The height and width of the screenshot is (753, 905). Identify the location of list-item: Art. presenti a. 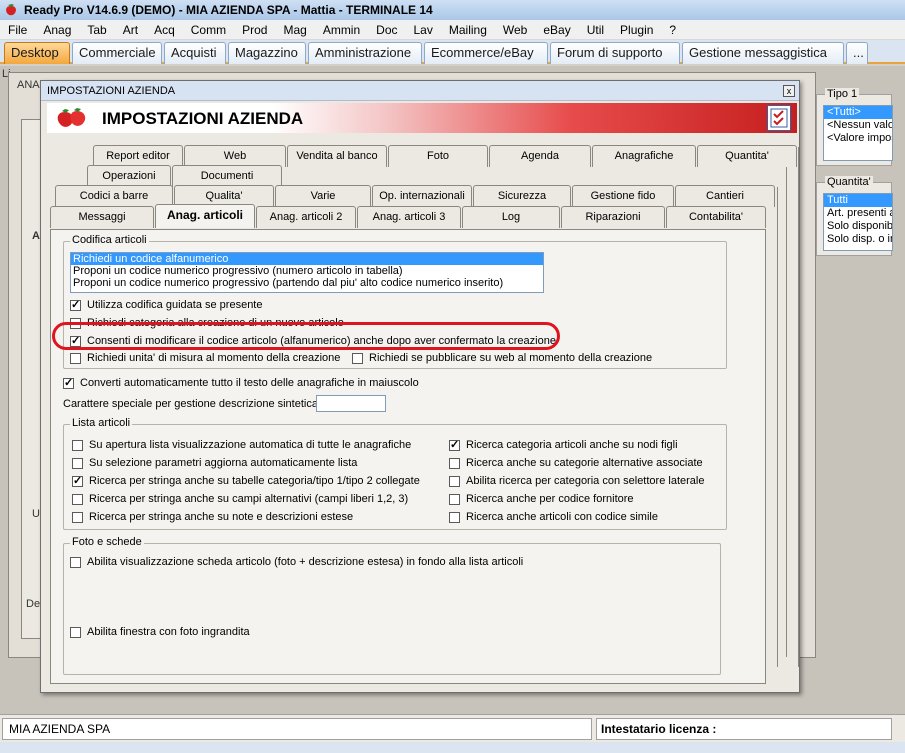
(858, 213).